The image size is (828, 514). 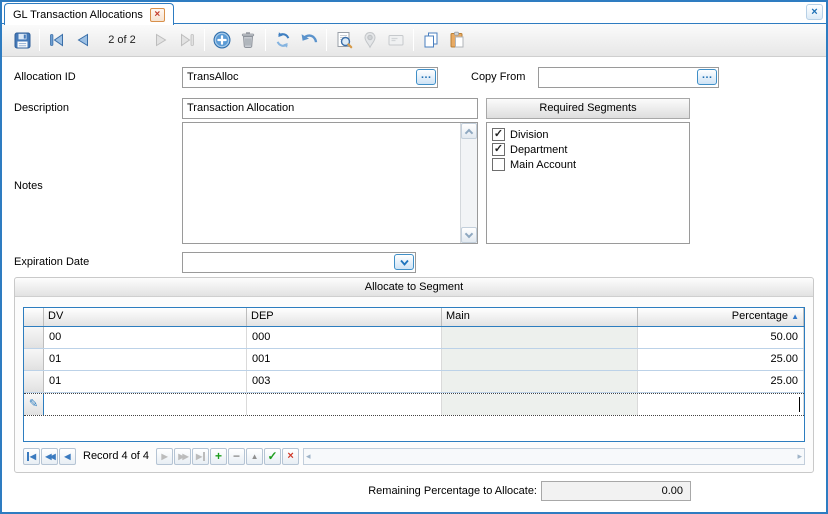 I want to click on nav-prev-icon: ◀, so click(x=67, y=456).